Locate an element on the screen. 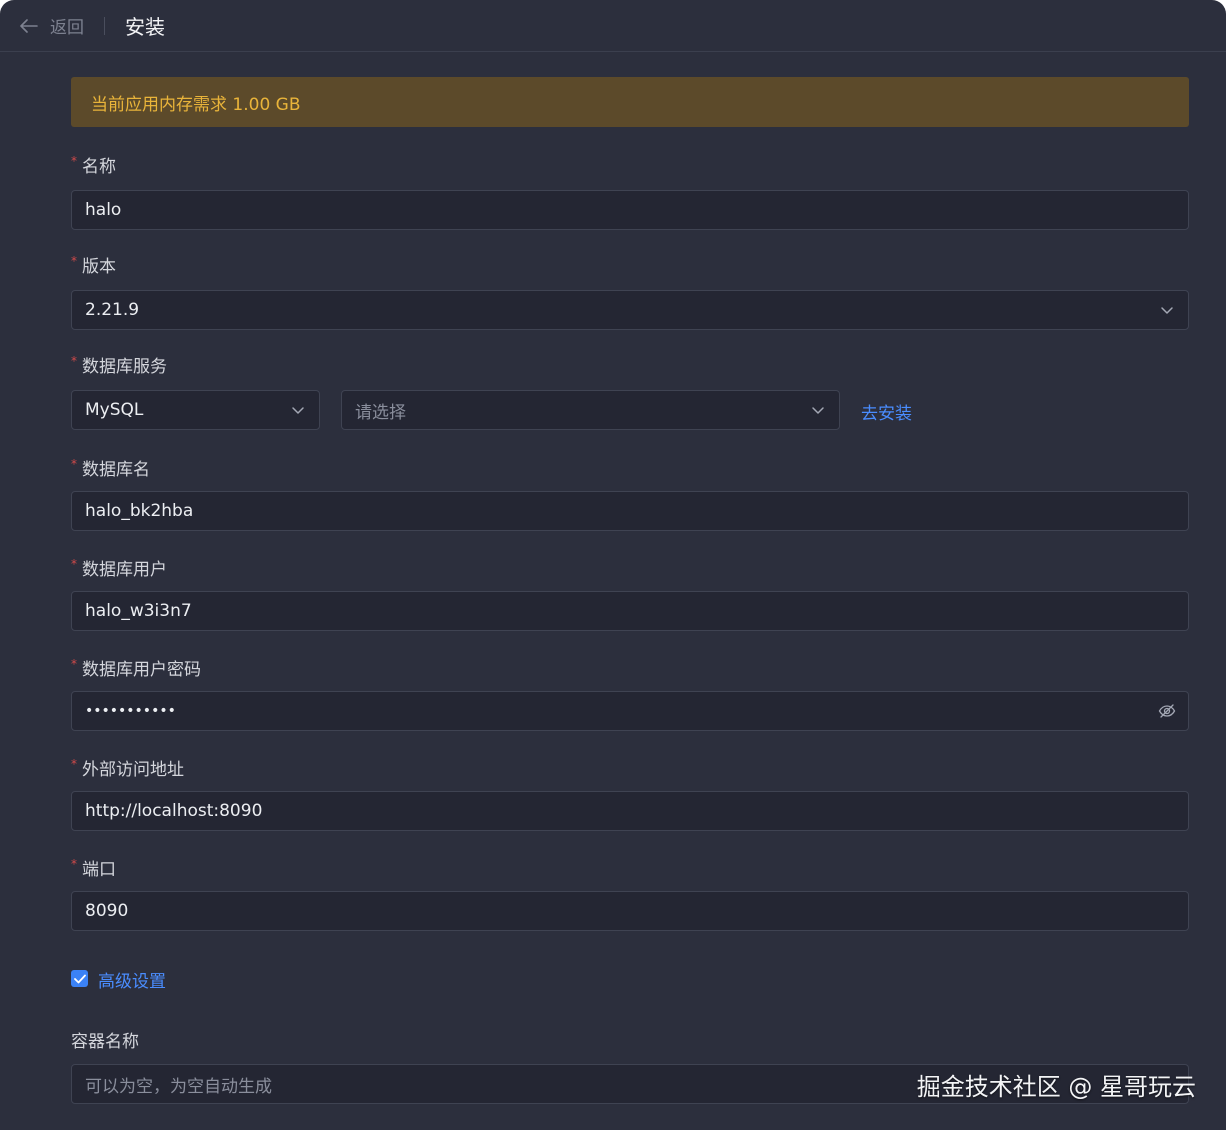  header-divider is located at coordinates (104, 25).